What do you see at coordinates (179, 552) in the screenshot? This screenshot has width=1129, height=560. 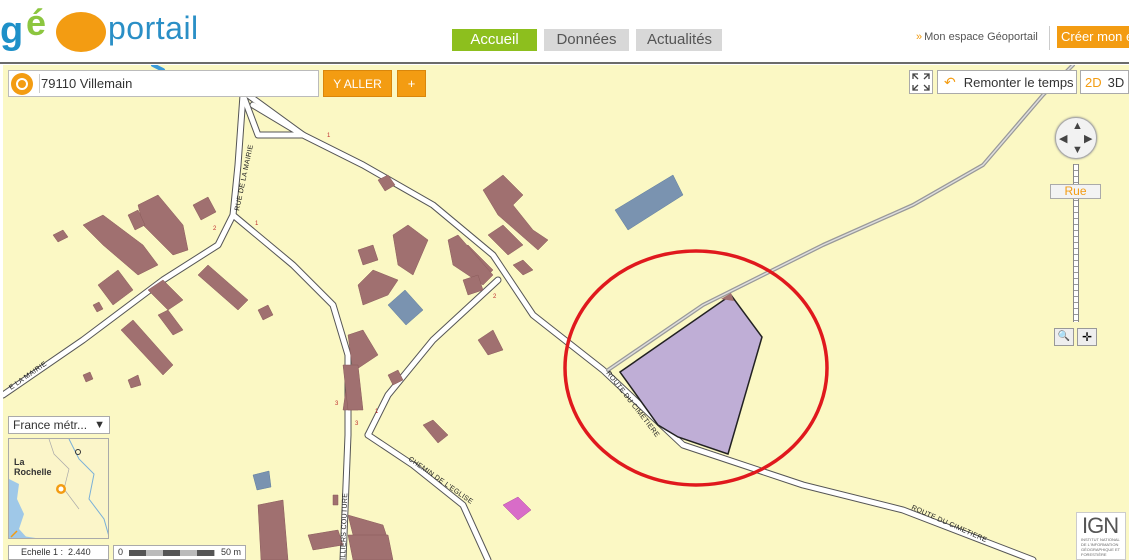 I see `scale-bar: 0 50 m` at bounding box center [179, 552].